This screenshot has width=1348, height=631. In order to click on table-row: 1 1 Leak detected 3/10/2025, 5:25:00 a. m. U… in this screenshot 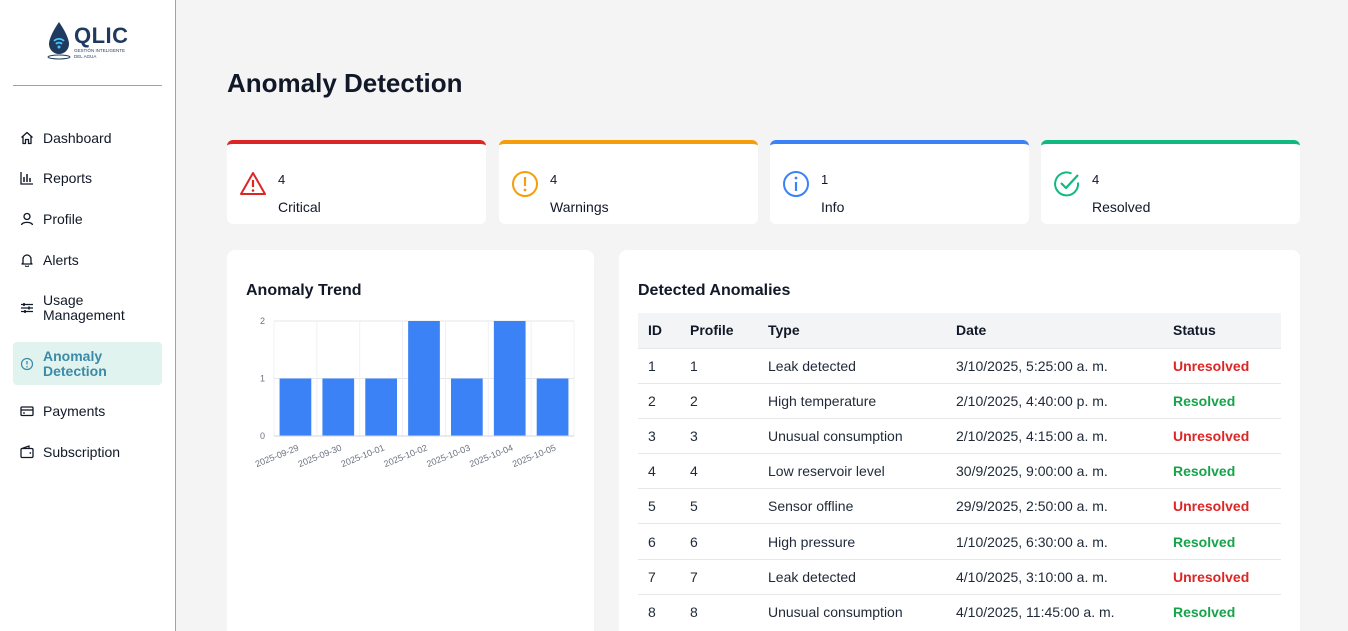, I will do `click(959, 365)`.